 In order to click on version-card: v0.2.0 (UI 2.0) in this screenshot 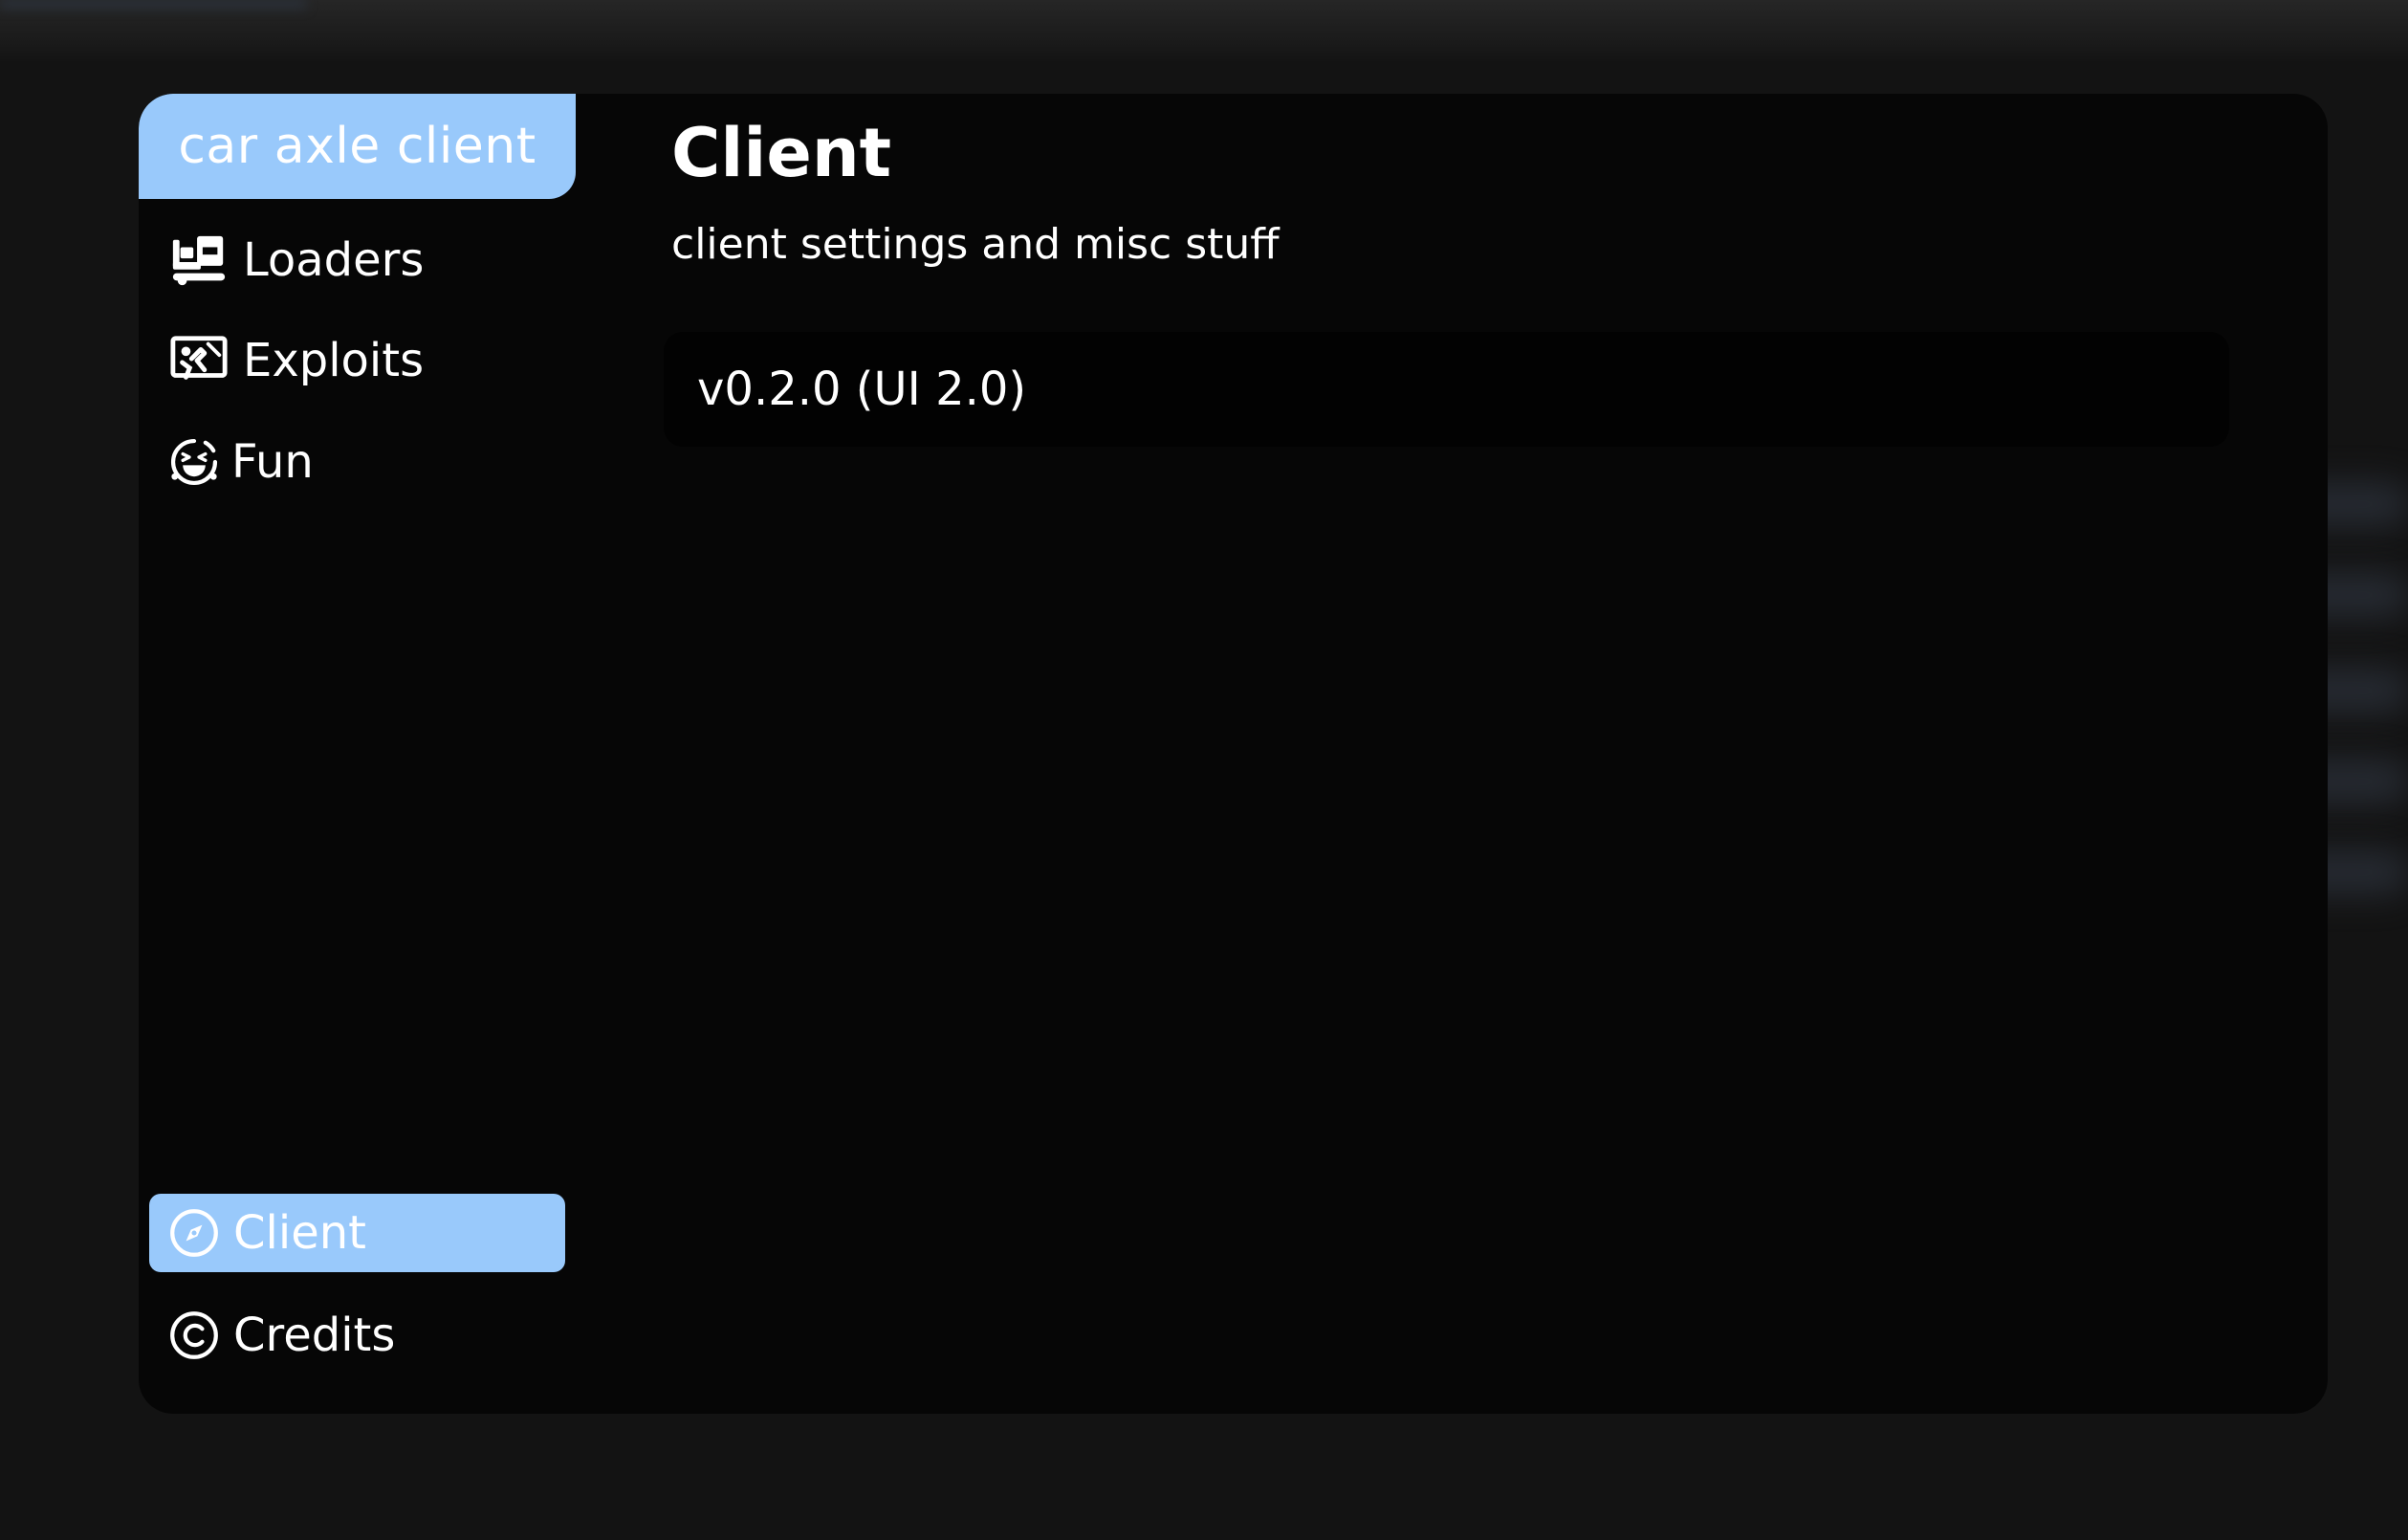, I will do `click(1447, 389)`.